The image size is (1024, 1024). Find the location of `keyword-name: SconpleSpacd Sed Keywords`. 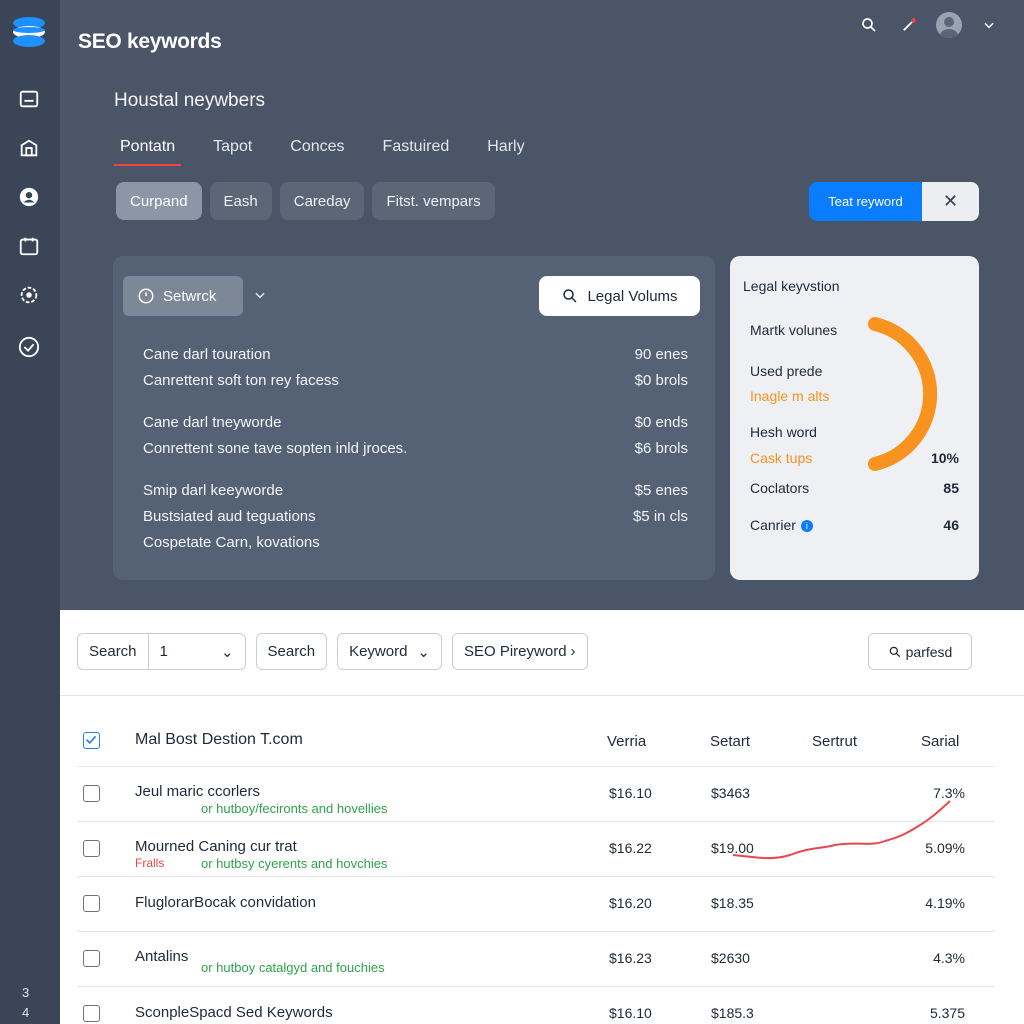

keyword-name: SconpleSpacd Sed Keywords is located at coordinates (234, 1012).